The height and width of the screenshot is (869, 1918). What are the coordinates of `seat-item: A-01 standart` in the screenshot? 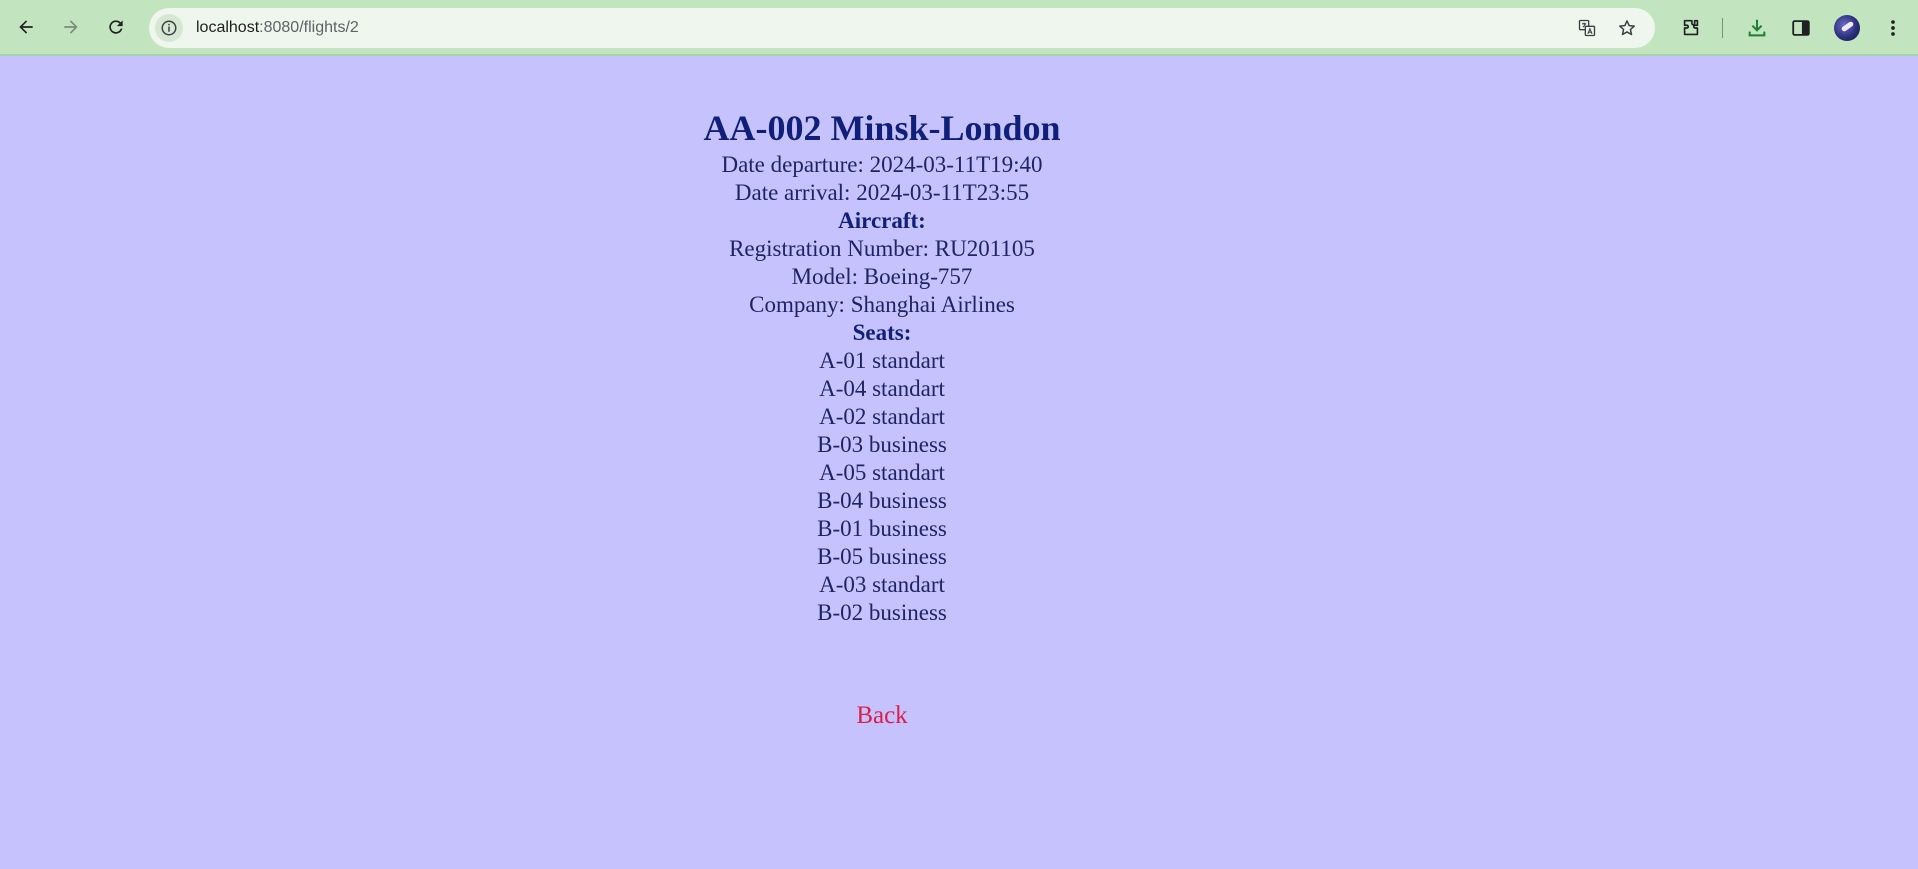 It's located at (882, 360).